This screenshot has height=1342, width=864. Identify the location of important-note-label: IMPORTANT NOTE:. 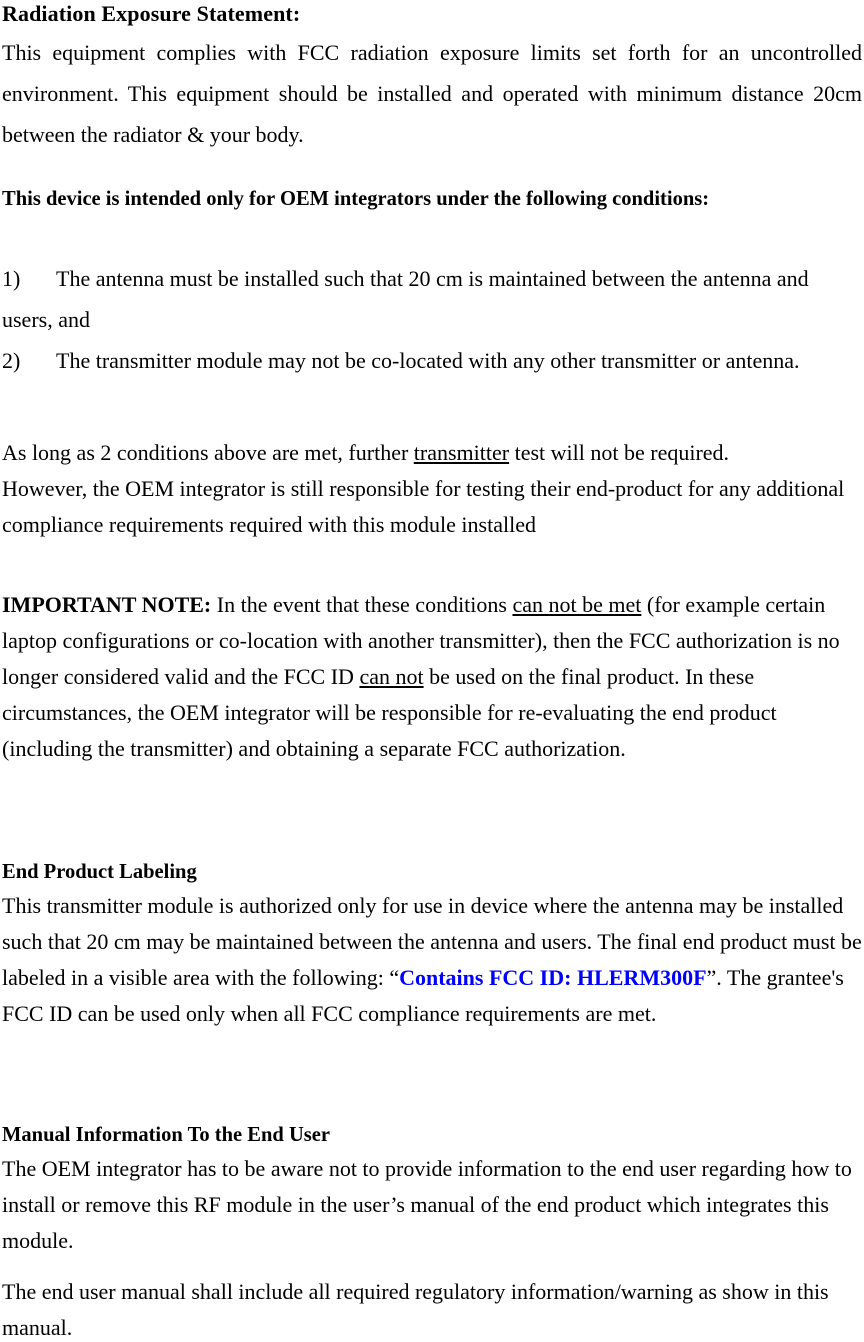
(107, 604).